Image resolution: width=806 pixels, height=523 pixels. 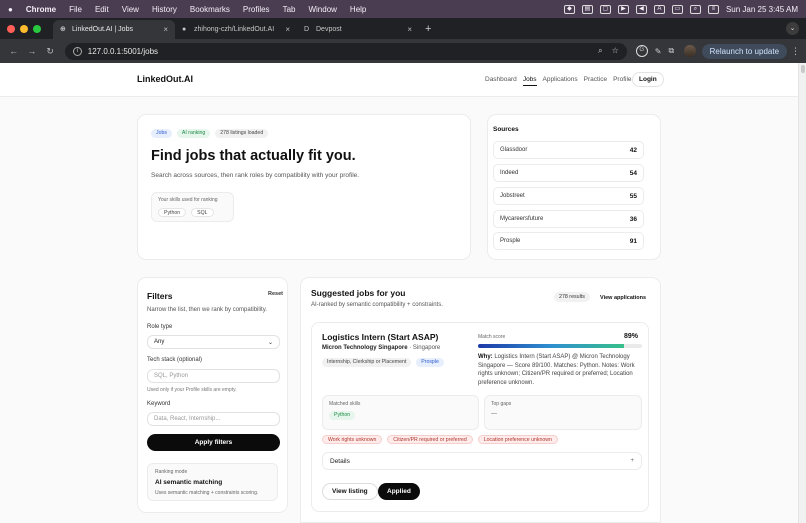 What do you see at coordinates (164, 9) in the screenshot?
I see `menu-history: History` at bounding box center [164, 9].